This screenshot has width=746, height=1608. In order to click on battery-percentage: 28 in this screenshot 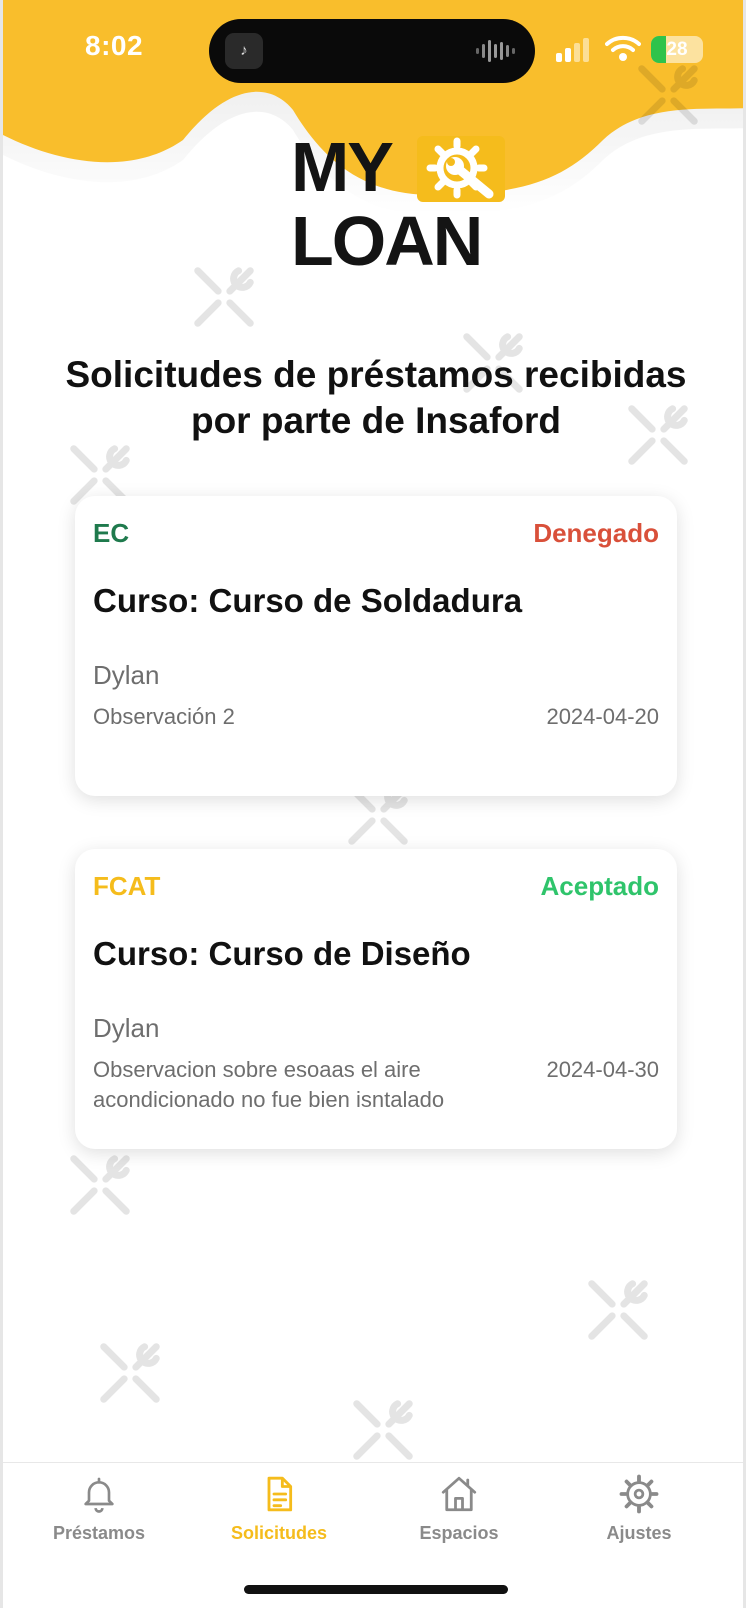, I will do `click(677, 49)`.